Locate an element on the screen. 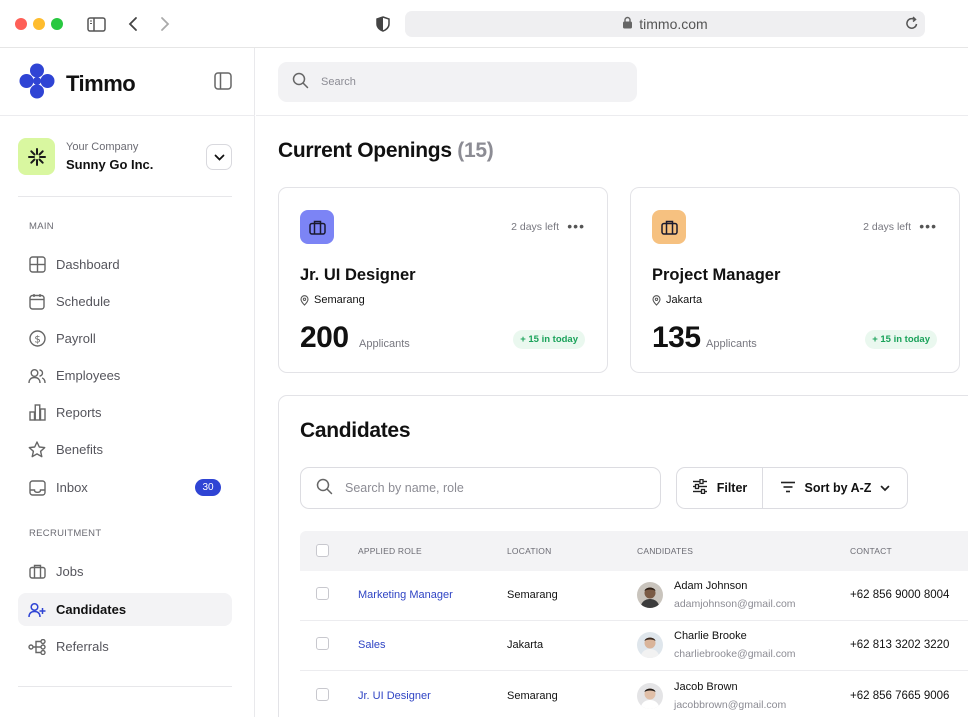  column-header: APPLIED ROLE is located at coordinates (390, 551).